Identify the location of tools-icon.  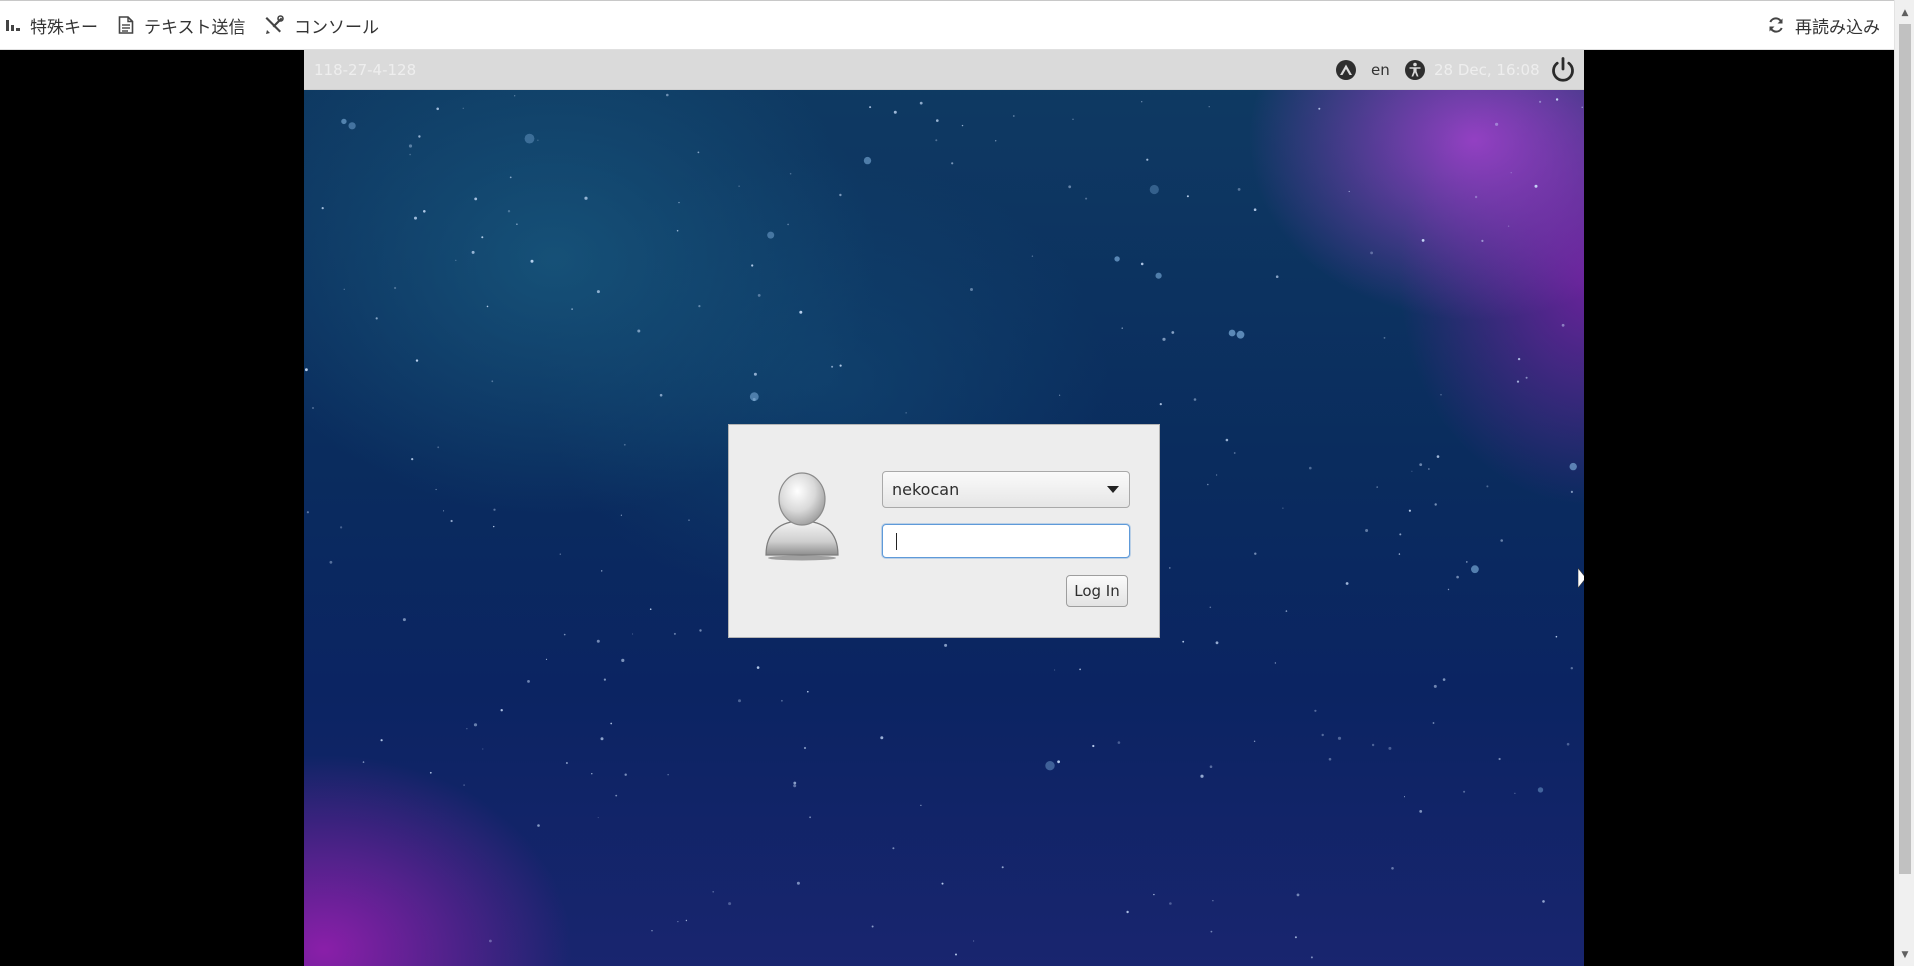
(274, 24).